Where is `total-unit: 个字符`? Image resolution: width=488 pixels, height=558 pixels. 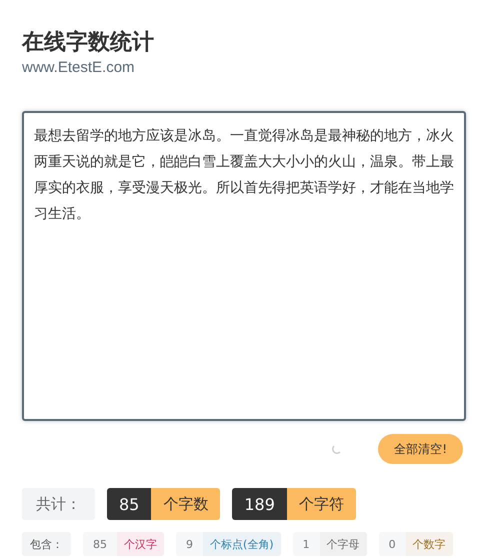
total-unit: 个字符 is located at coordinates (321, 504).